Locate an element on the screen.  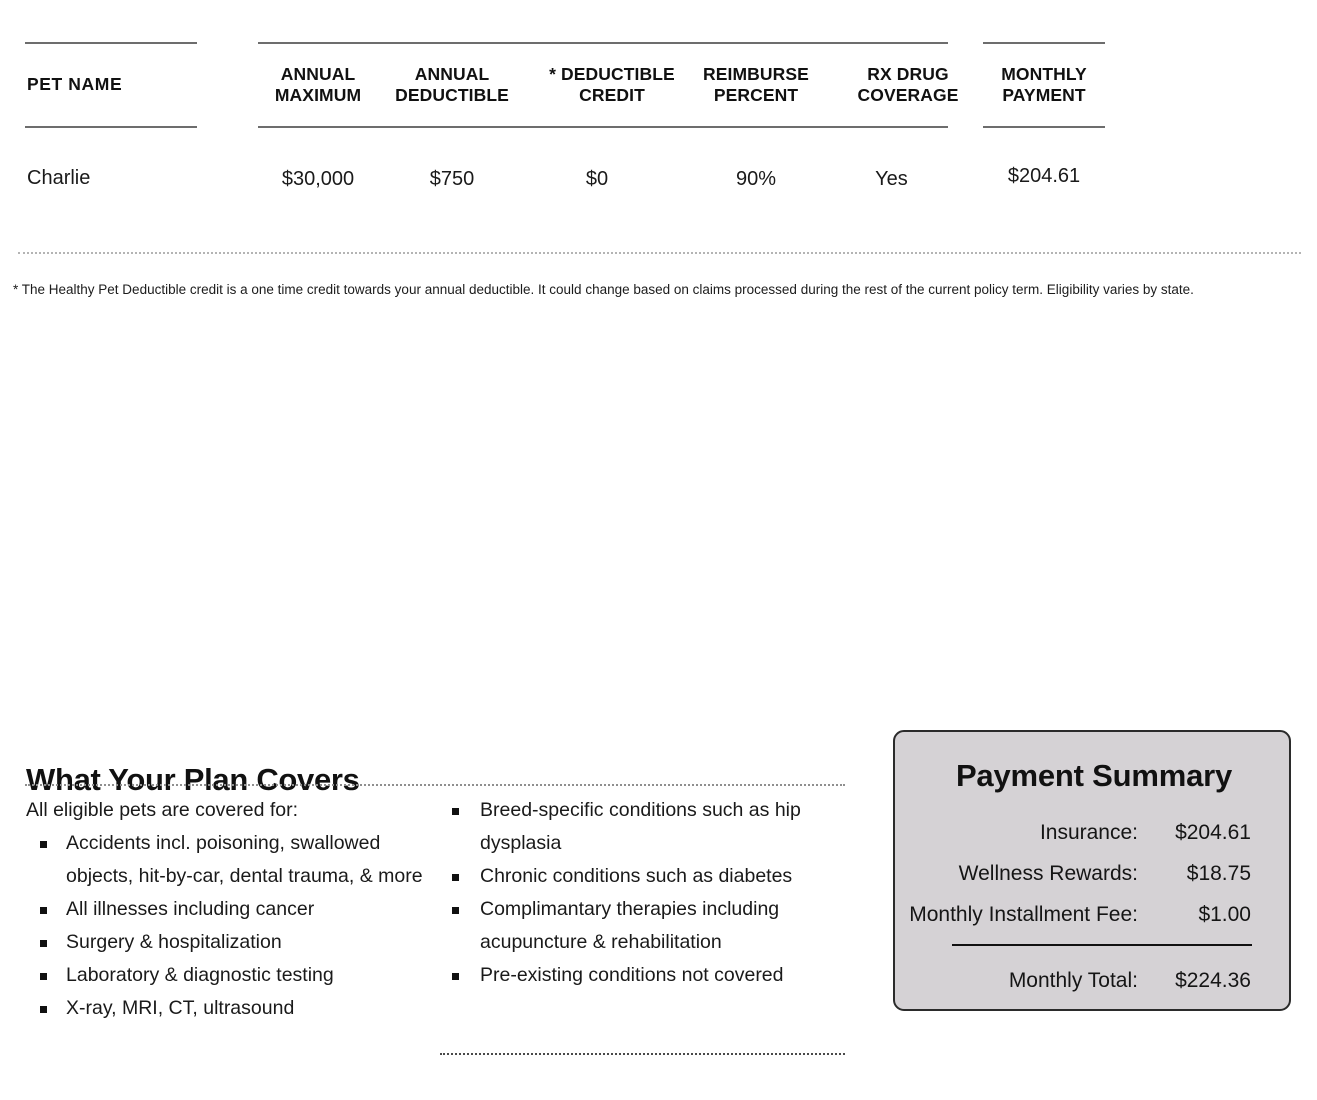
column-header-line1: MONTHLY is located at coordinates (1044, 74).